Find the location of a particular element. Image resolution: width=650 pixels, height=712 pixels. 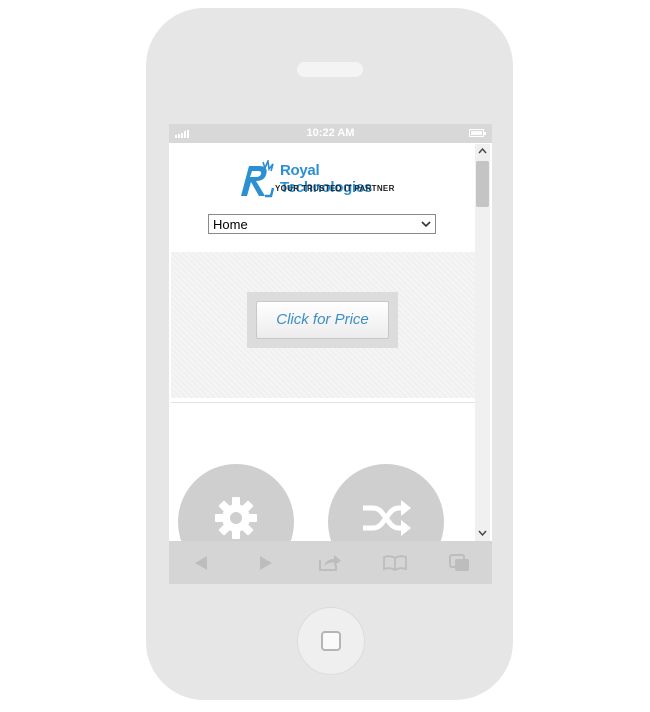

phone-speaker is located at coordinates (330, 69).